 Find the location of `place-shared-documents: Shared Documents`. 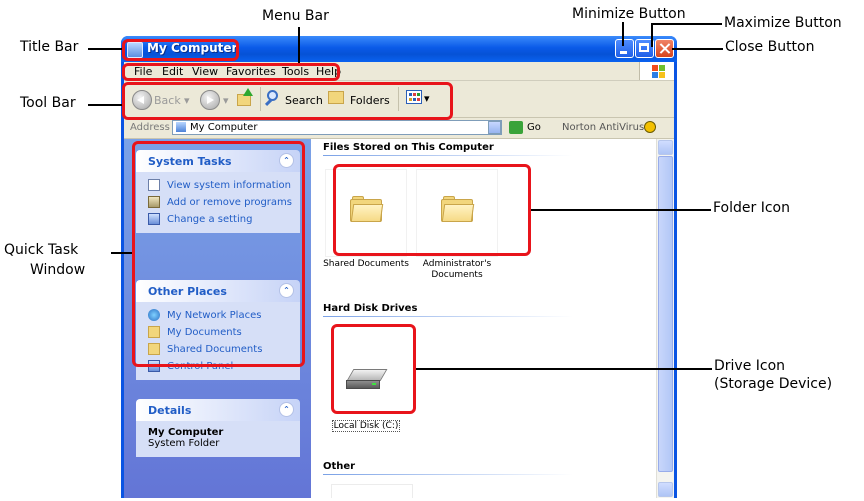

place-shared-documents: Shared Documents is located at coordinates (218, 350).